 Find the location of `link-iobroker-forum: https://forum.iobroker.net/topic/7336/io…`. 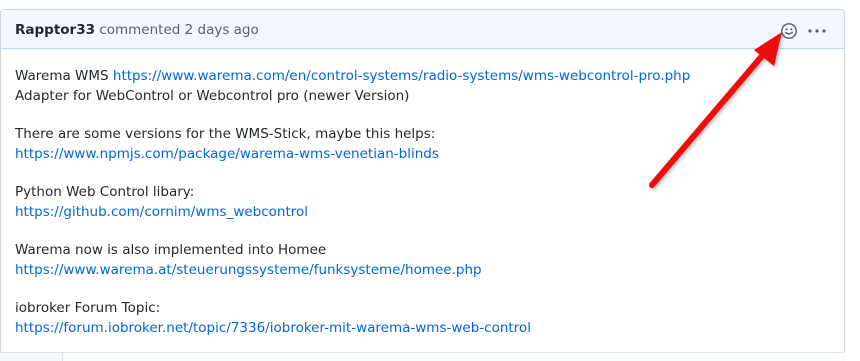

link-iobroker-forum: https://forum.iobroker.net/topic/7336/io… is located at coordinates (273, 328).